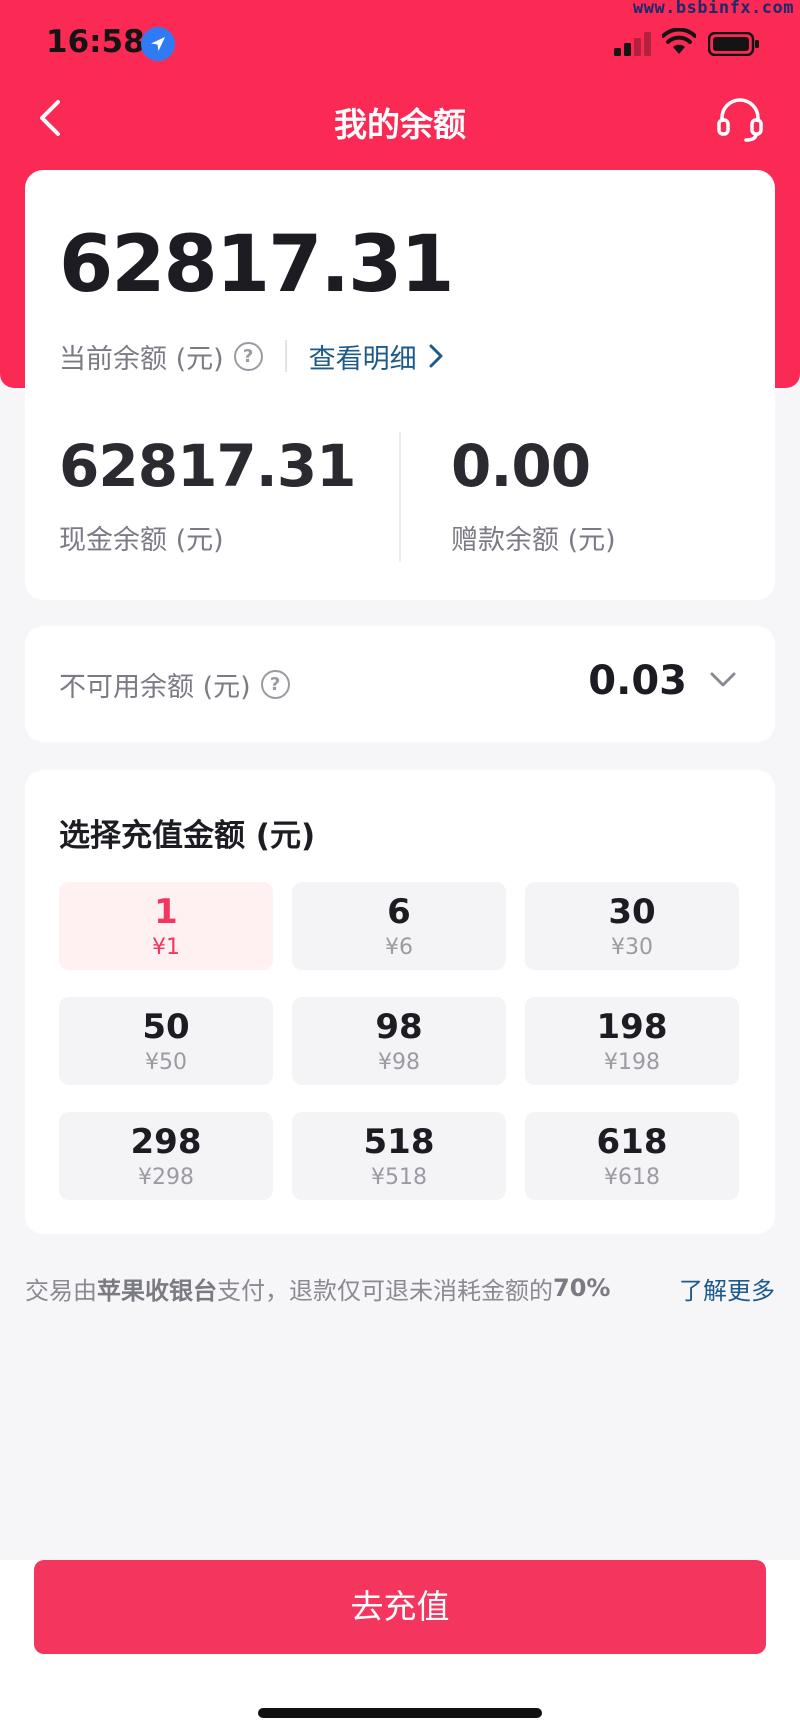 This screenshot has width=800, height=1731. I want to click on location-arrow-icon, so click(158, 44).